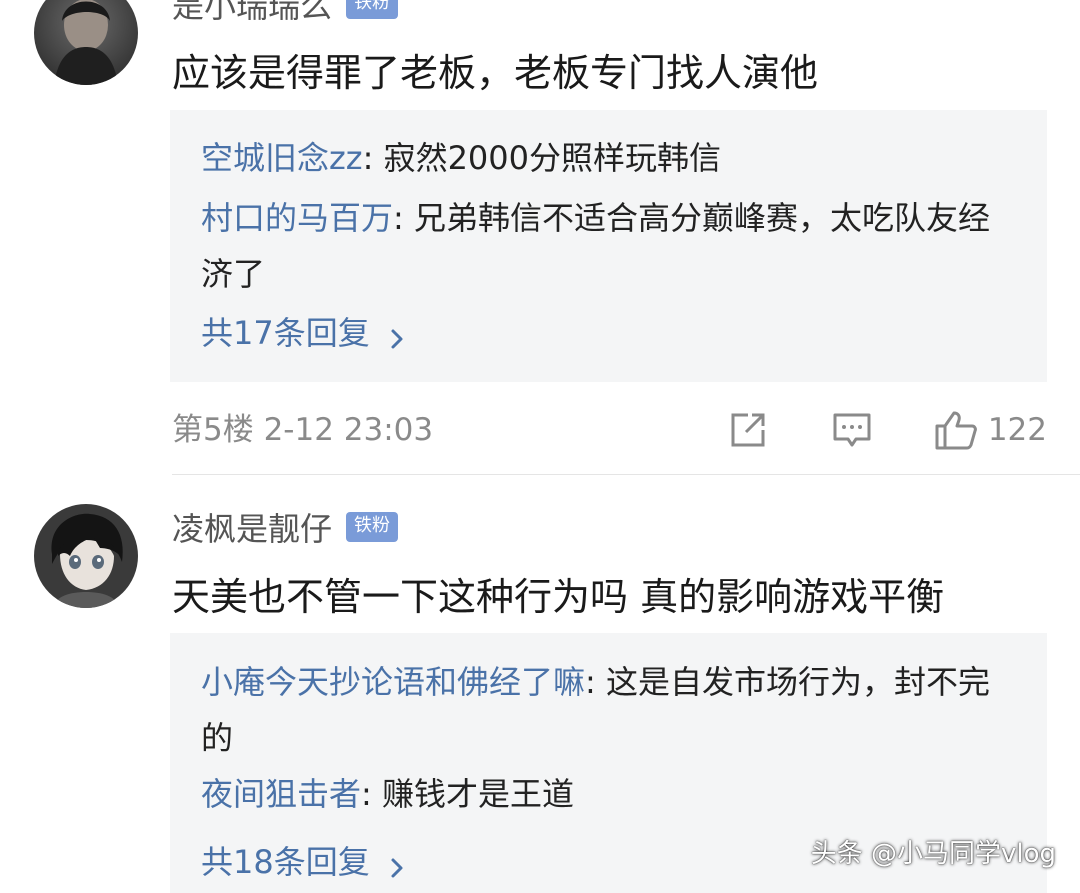  I want to click on username: 是小瑞瑞么, so click(252, 13).